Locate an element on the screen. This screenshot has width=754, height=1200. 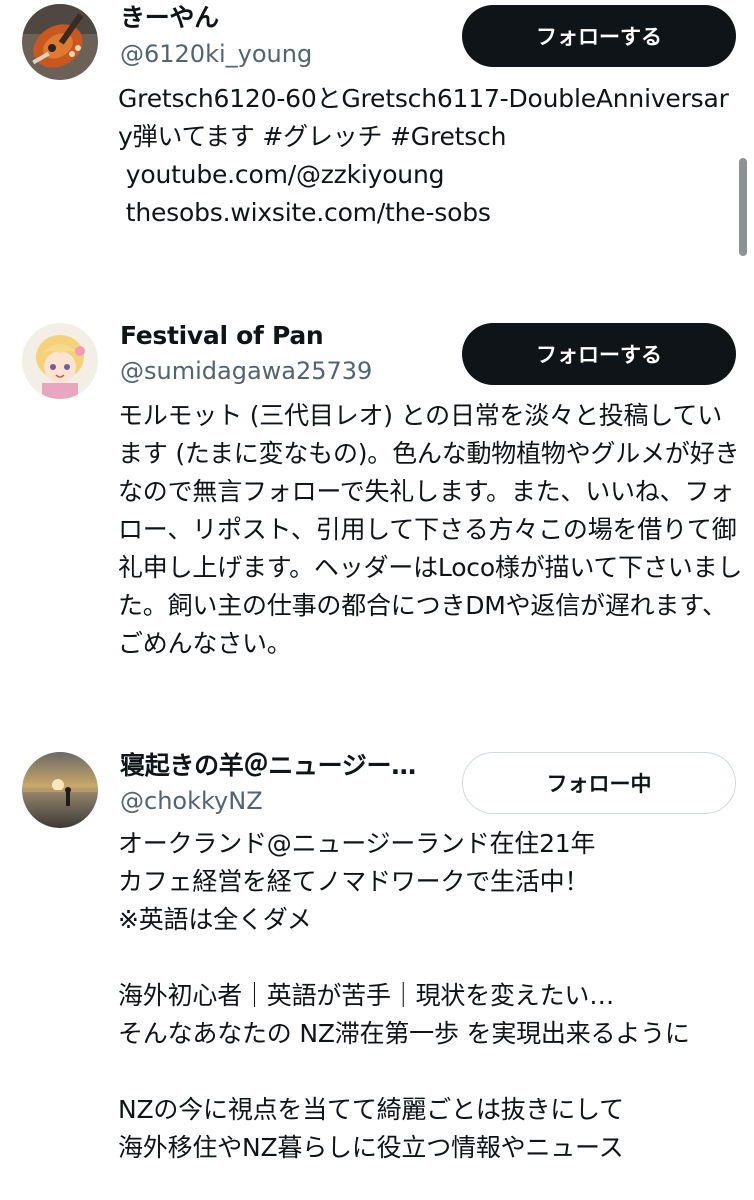
beach-sunset-avatar-icon is located at coordinates (60, 790).